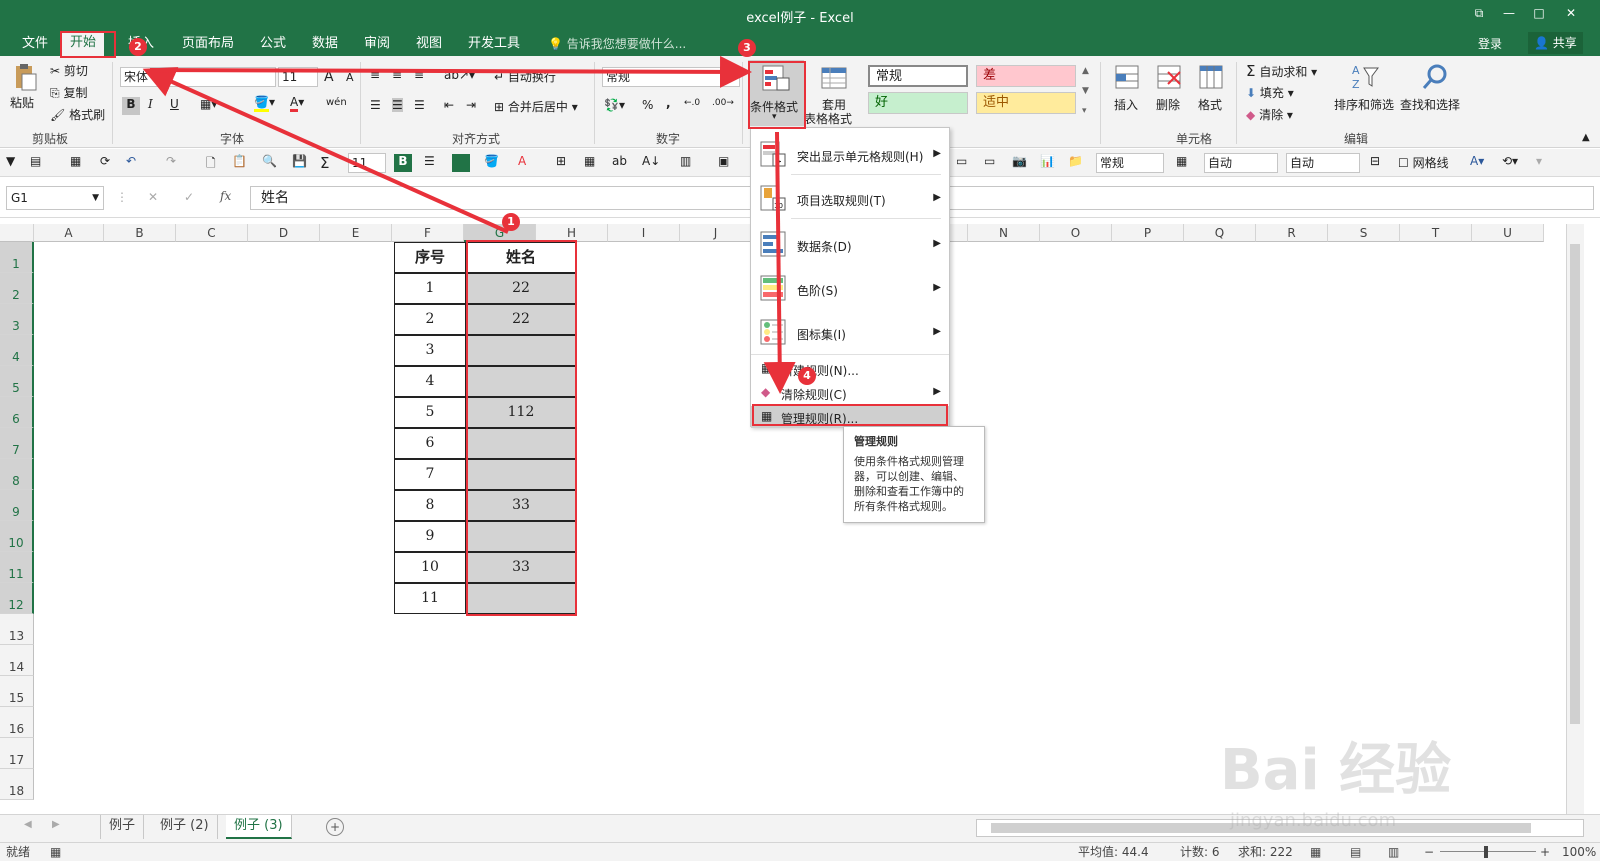 Image resolution: width=1600 pixels, height=861 pixels. Describe the element at coordinates (17, 567) in the screenshot. I see `row-header-11: 11` at that location.